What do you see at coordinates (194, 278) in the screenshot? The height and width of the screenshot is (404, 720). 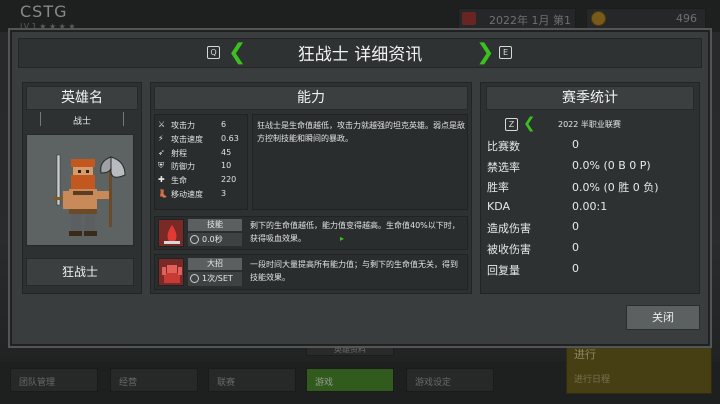 I see `ultimate-clock-icon` at bounding box center [194, 278].